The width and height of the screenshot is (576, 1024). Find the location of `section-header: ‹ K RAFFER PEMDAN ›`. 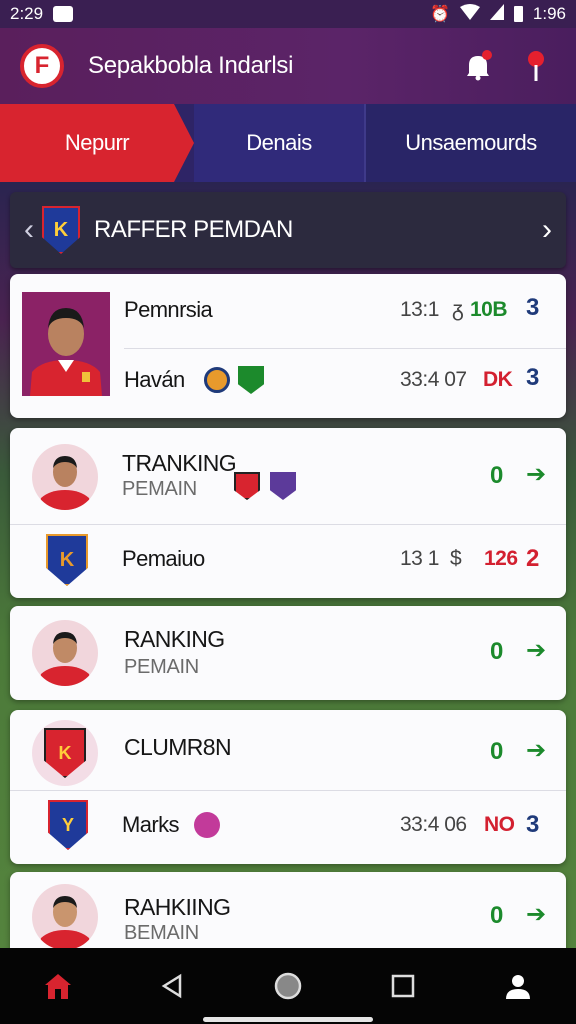

section-header: ‹ K RAFFER PEMDAN › is located at coordinates (288, 230).